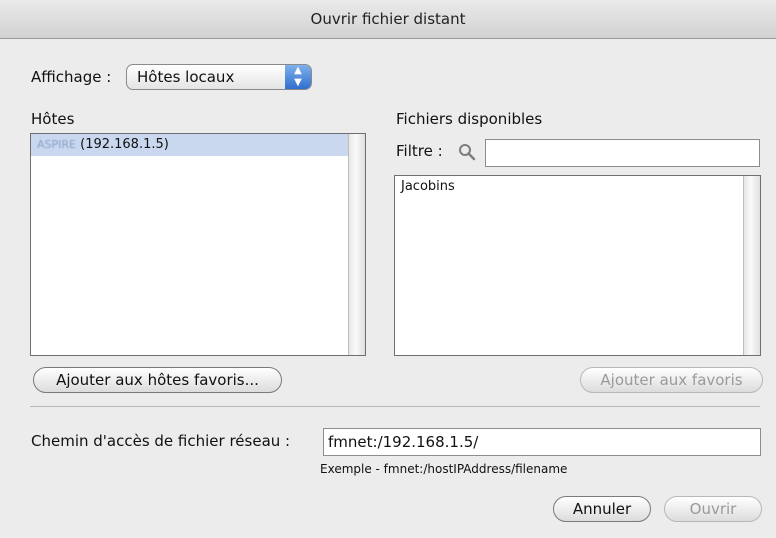  Describe the element at coordinates (751, 265) in the screenshot. I see `files-scrollbar` at that location.